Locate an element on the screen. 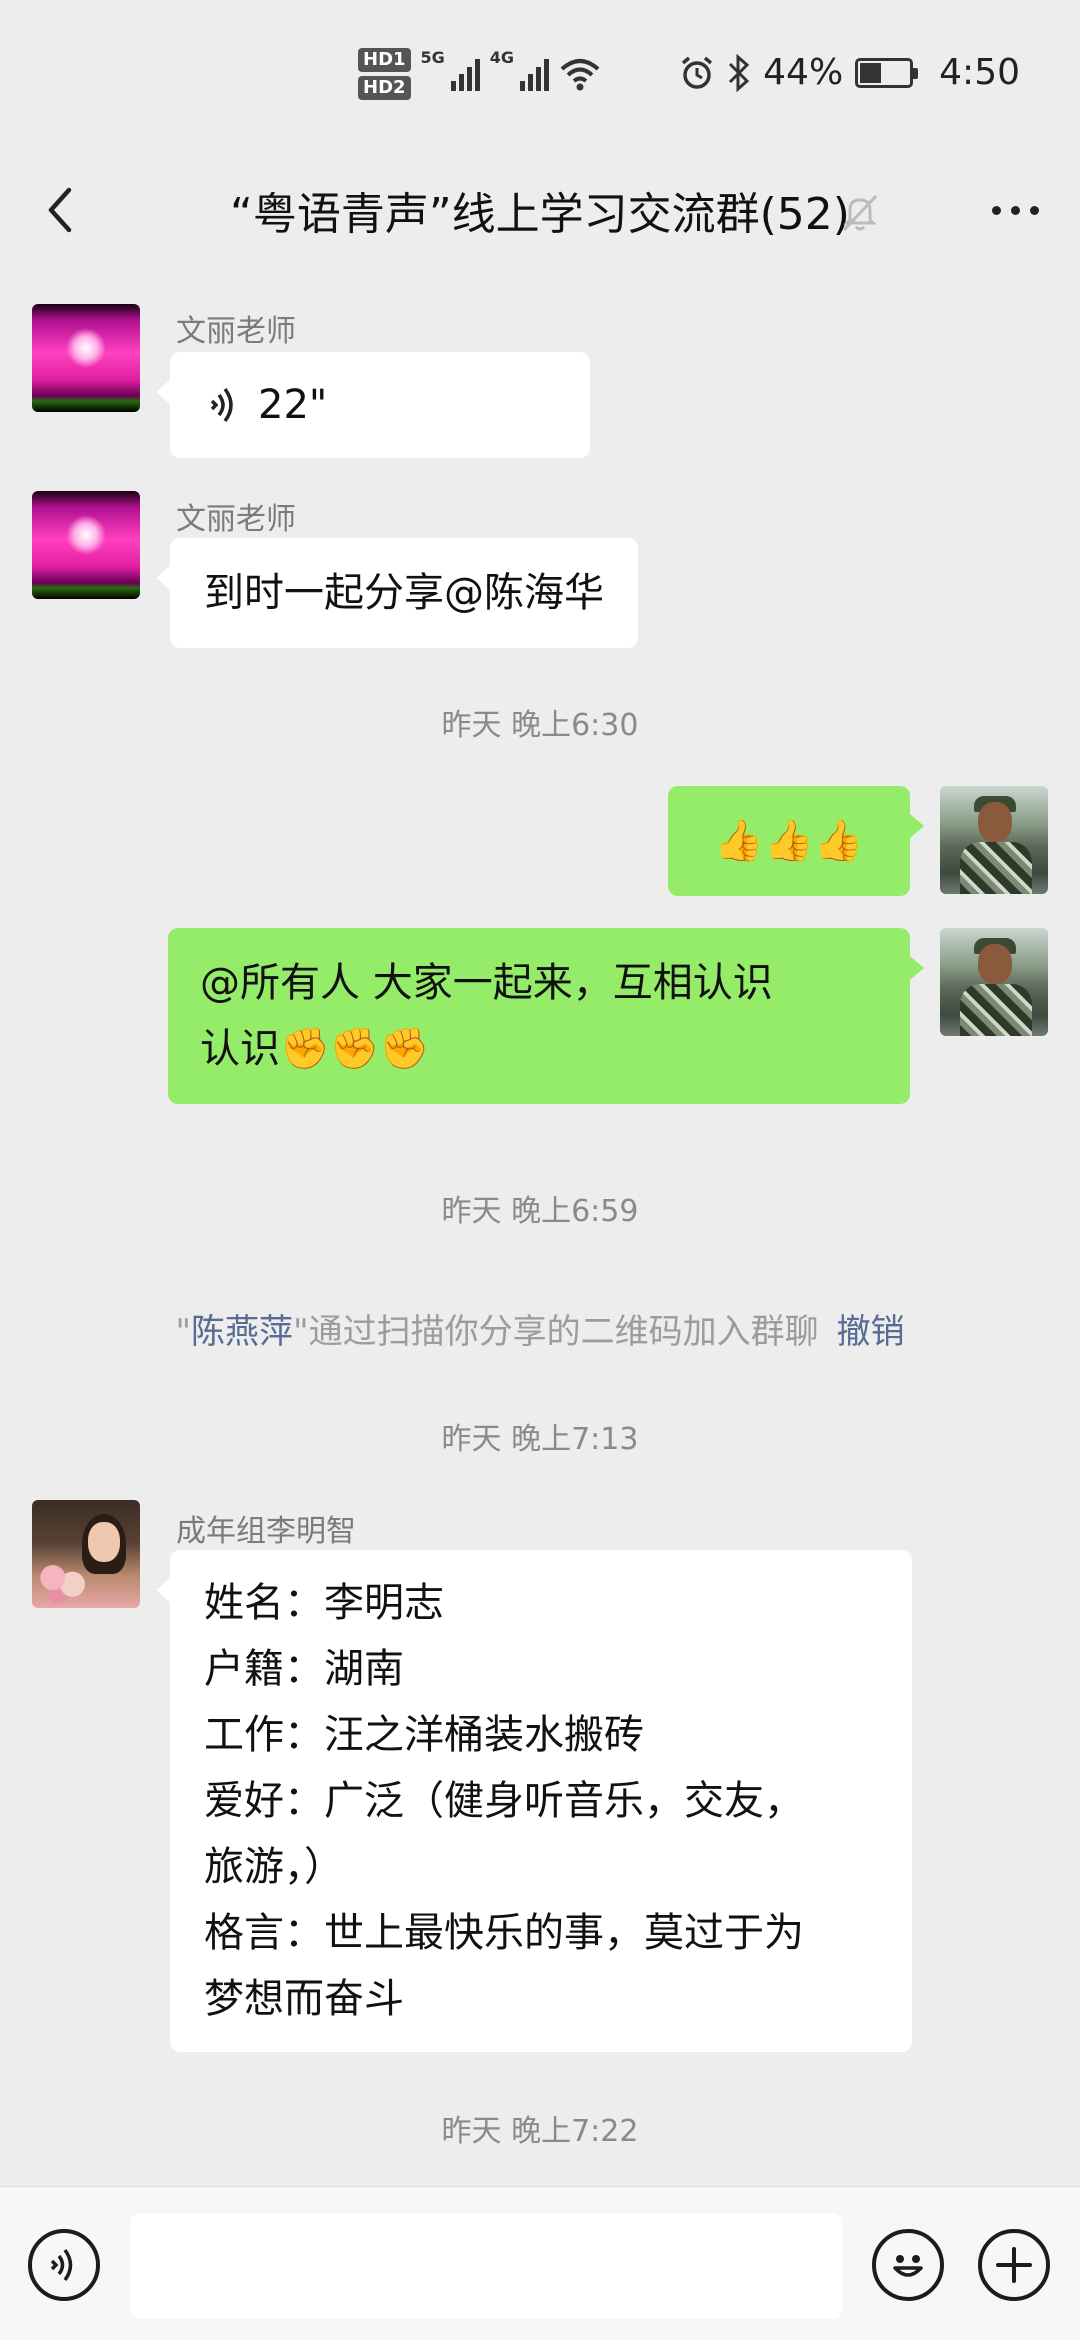  message-bubble: 👍👍👍 is located at coordinates (796, 841).